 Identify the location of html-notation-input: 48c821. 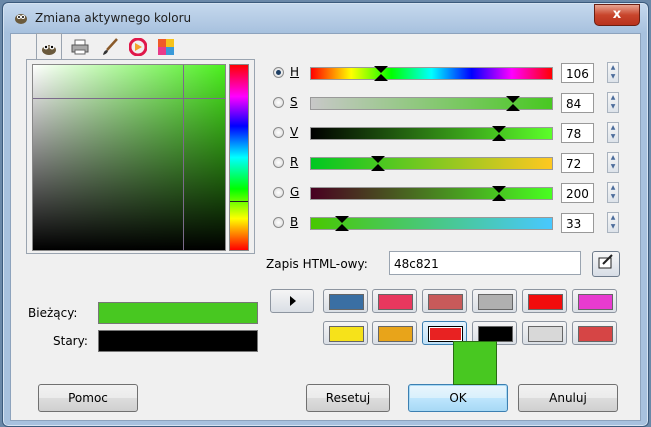
(485, 263).